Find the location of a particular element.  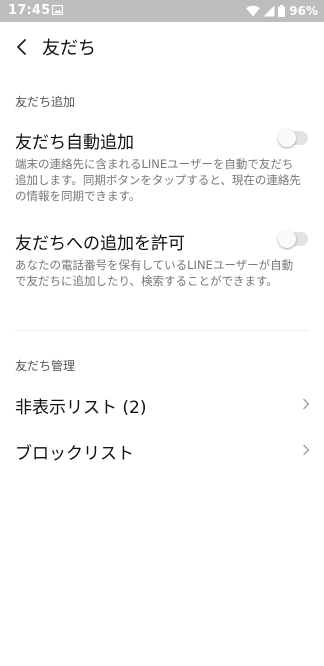

signal-icon is located at coordinates (269, 11).